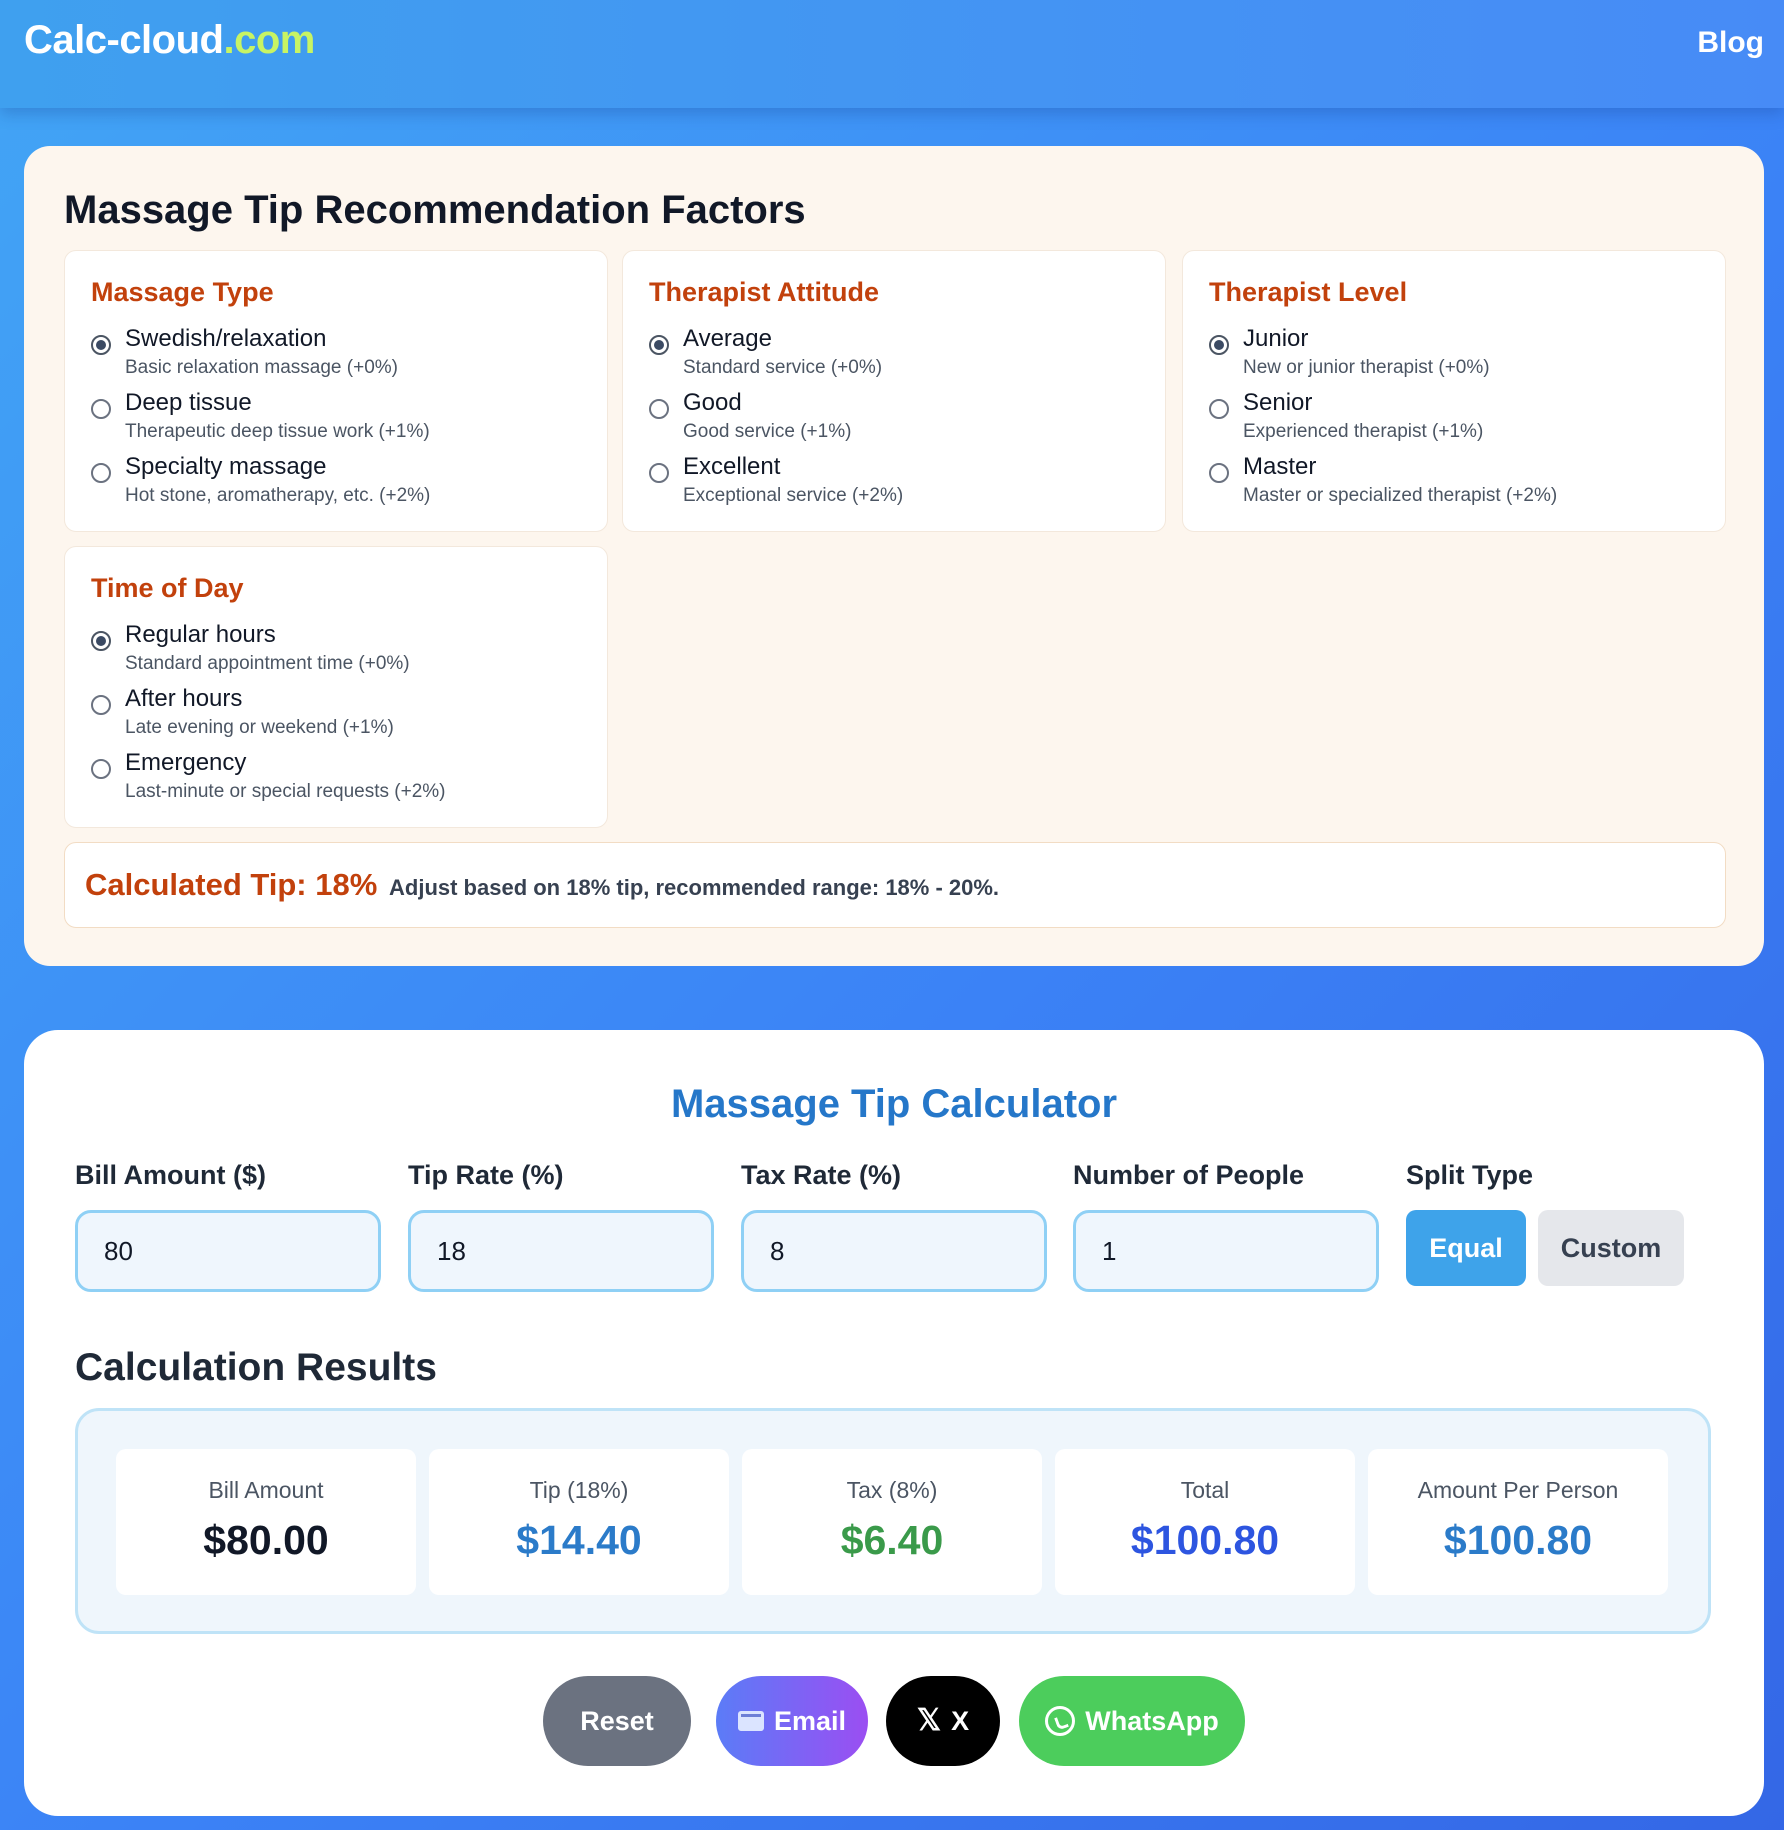  I want to click on option-description: Standard appointment time (+0%), so click(267, 663).